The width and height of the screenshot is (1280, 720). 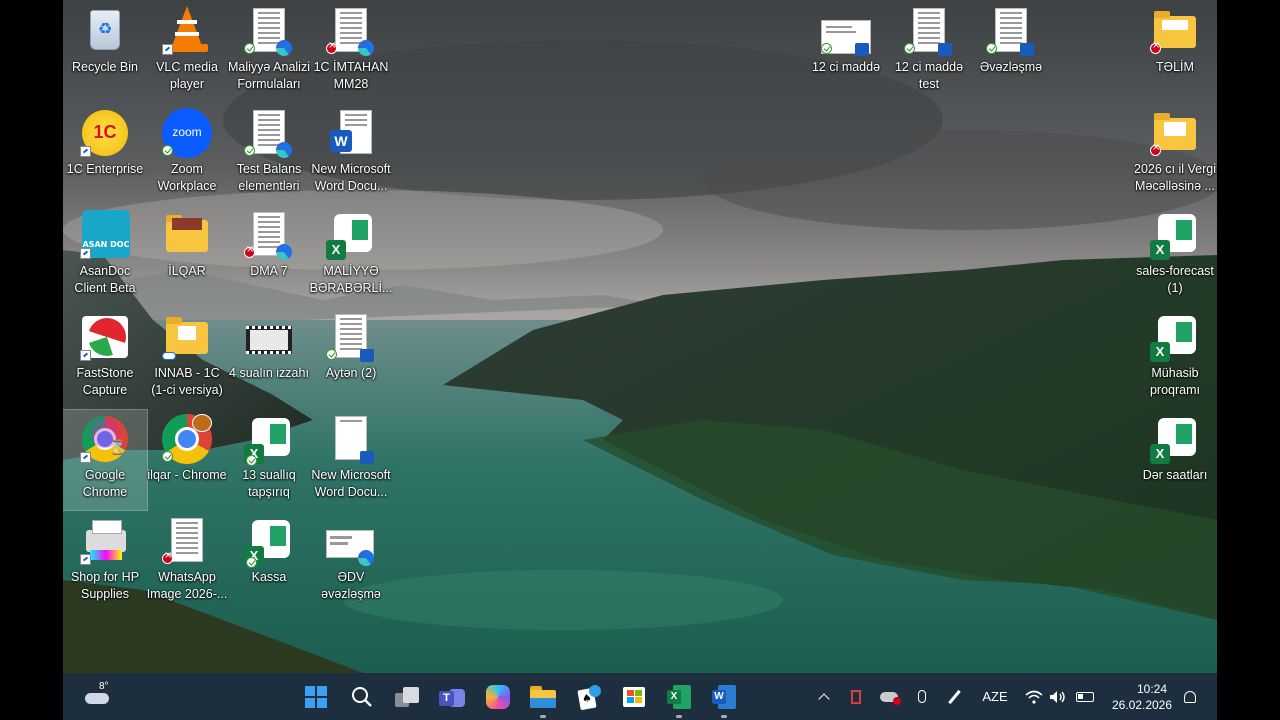 I want to click on desktop-icon-telim: TƏLİM, so click(x=1175, y=52).